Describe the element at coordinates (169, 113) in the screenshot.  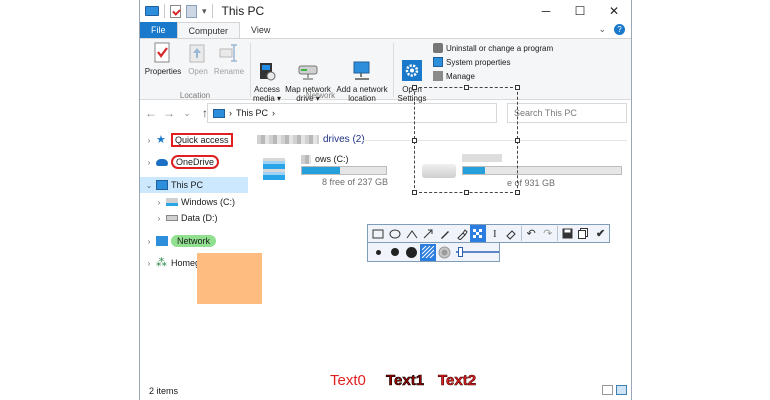
I see `forward-arrow-icon: →` at that location.